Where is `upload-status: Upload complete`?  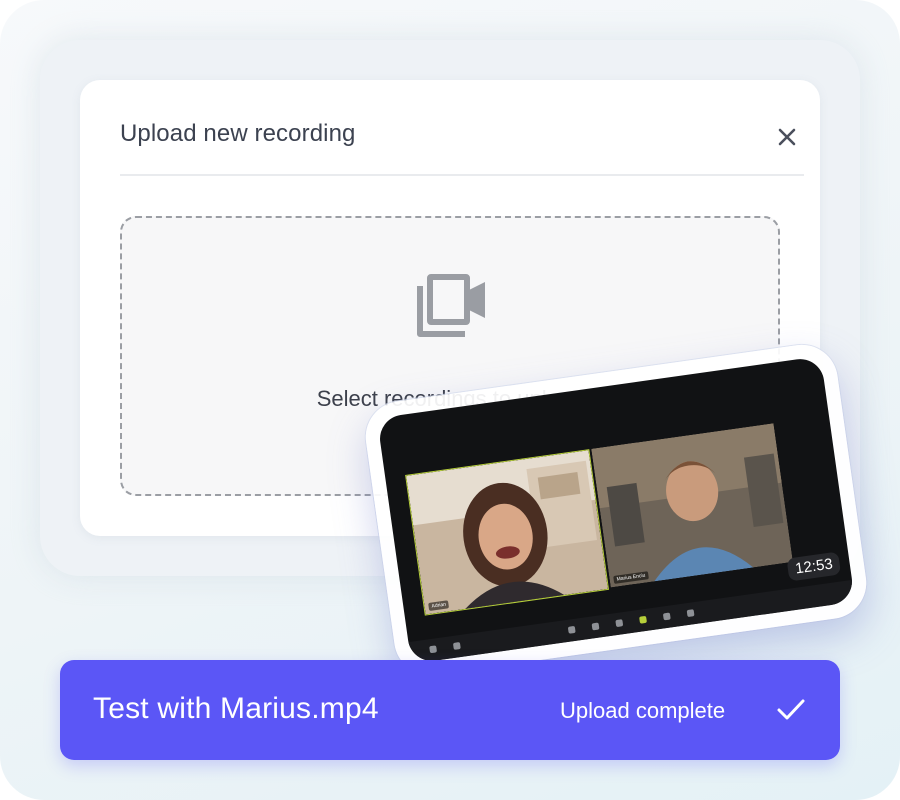
upload-status: Upload complete is located at coordinates (643, 710).